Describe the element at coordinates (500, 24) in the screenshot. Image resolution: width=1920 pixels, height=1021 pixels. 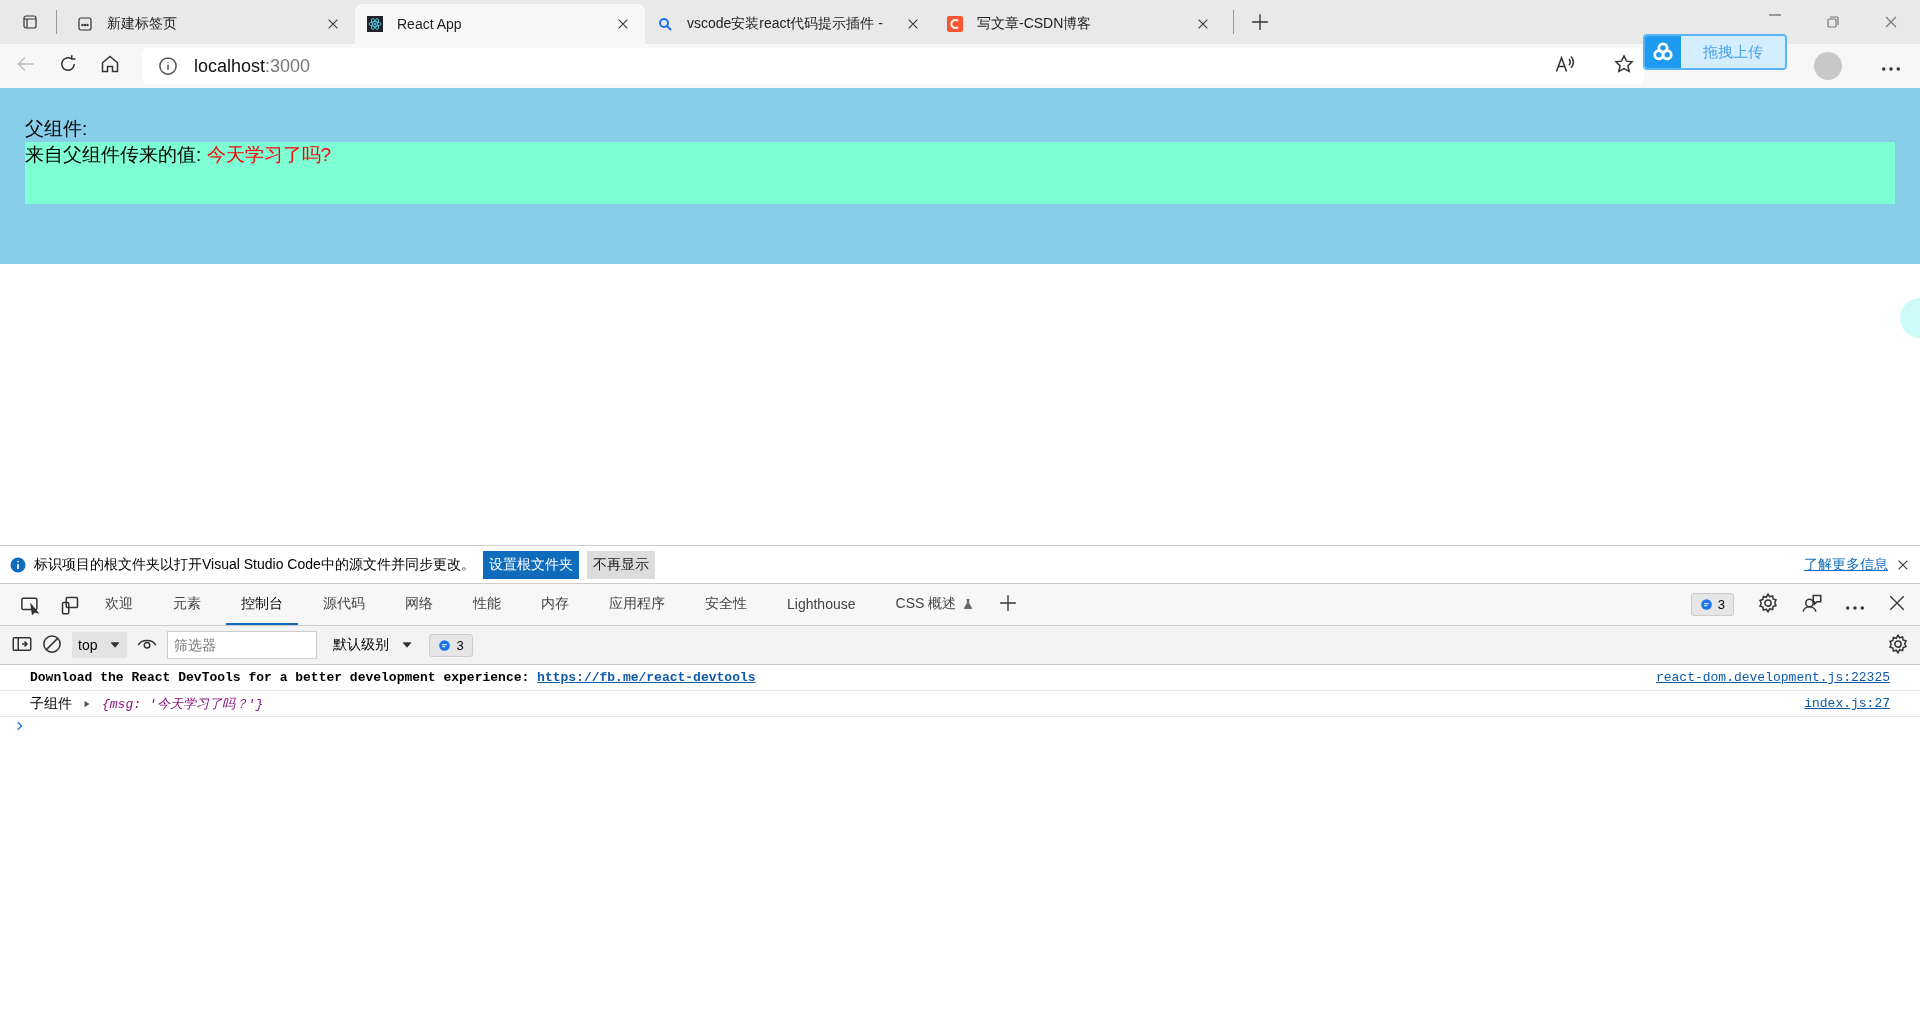
I see `browser-tab: React App` at that location.